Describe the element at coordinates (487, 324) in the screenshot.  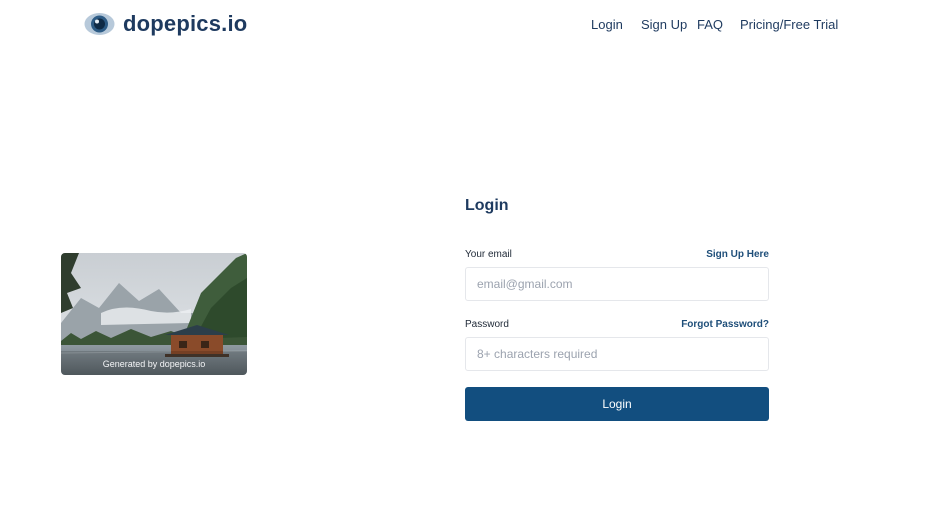
I see `password-label: Password` at that location.